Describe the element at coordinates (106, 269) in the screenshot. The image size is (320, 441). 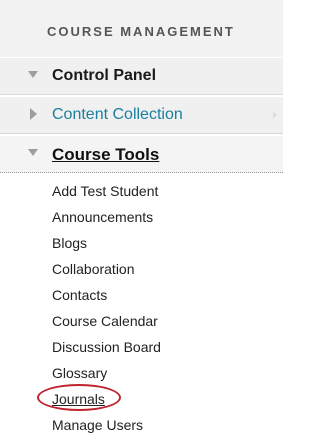
I see `list-item-collaboration: Collaboration` at that location.